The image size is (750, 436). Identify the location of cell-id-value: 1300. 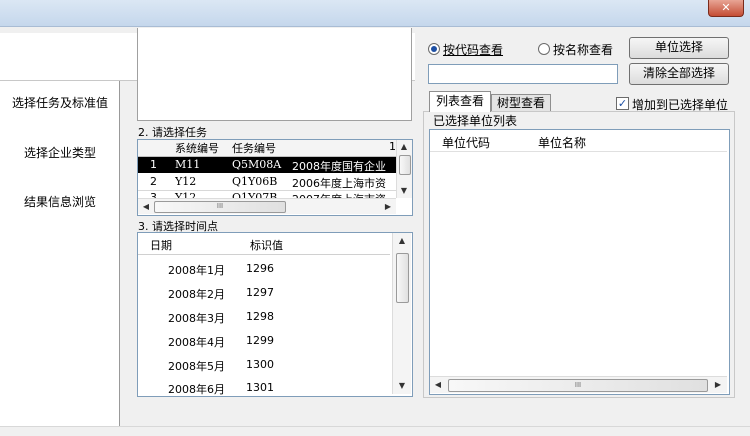
(260, 364).